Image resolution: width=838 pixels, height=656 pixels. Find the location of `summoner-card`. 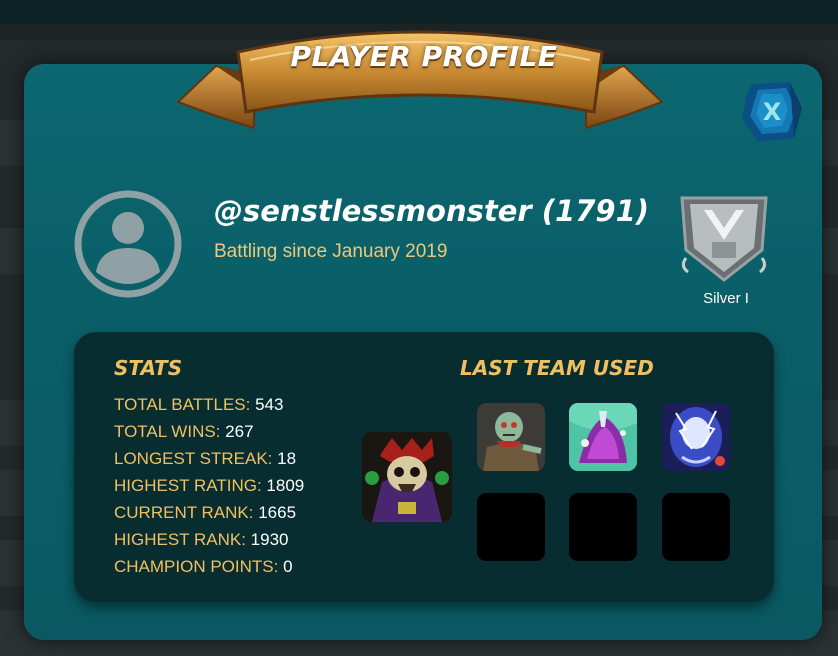

summoner-card is located at coordinates (407, 477).